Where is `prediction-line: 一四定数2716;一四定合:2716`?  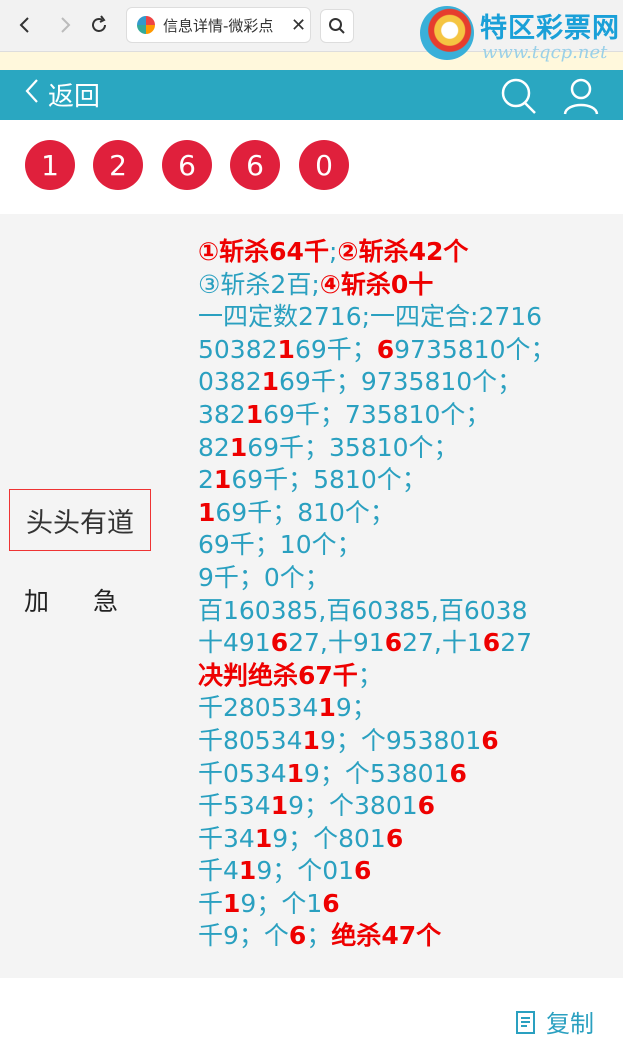 prediction-line: 一四定数2716;一四定合:2716 is located at coordinates (377, 317).